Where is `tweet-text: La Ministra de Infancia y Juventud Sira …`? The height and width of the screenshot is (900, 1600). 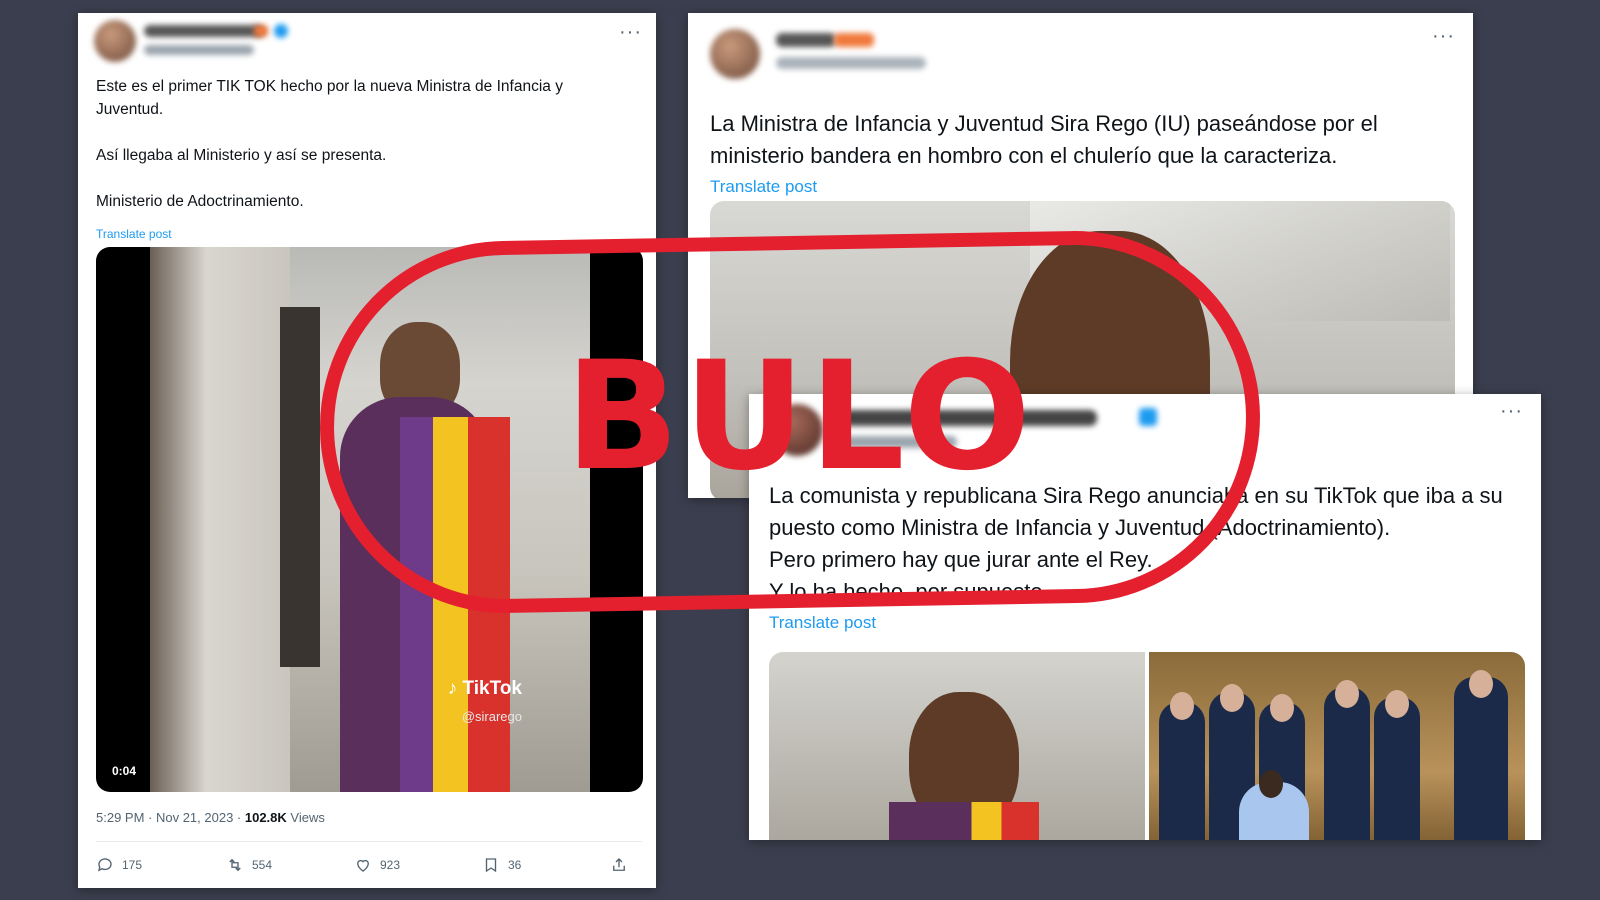
tweet-text: La Ministra de Infancia y Juventud Sira … is located at coordinates (1044, 139).